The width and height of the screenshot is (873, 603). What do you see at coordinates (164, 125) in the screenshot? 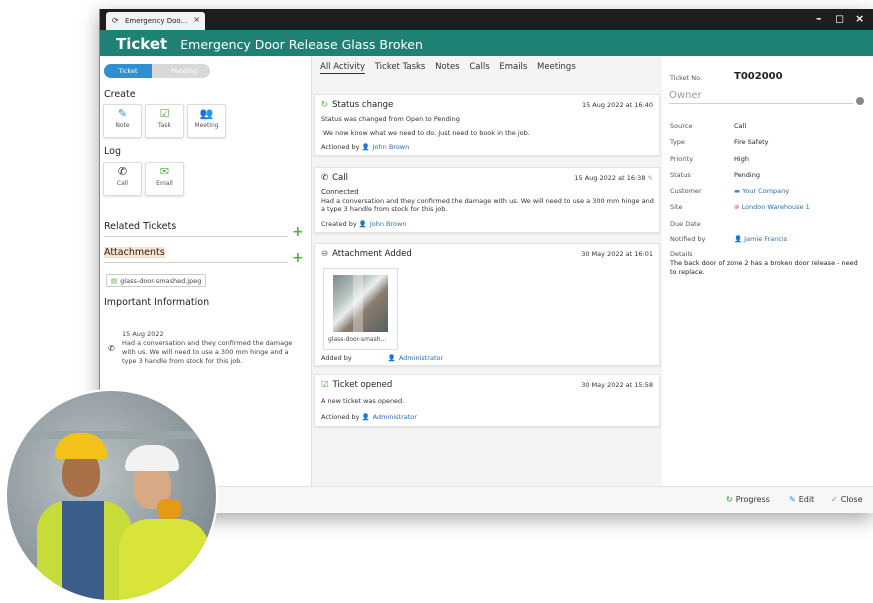
I see `tile-label: Task` at bounding box center [164, 125].